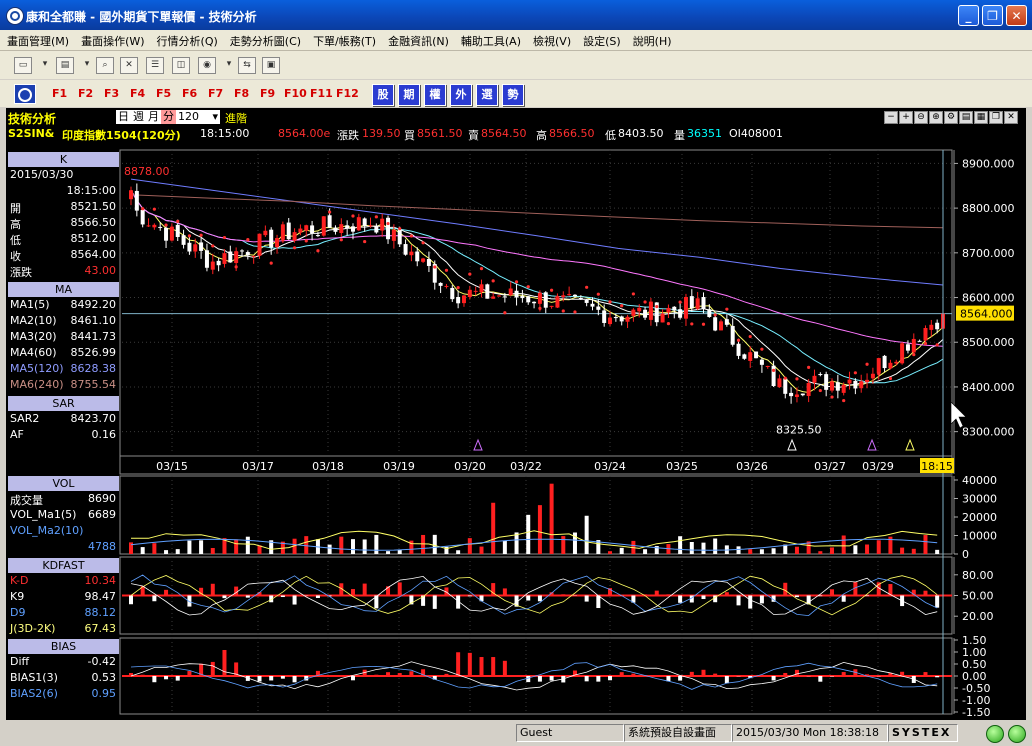 This screenshot has width=1032, height=746. I want to click on menu-item-settings: 設定(S), so click(601, 39).